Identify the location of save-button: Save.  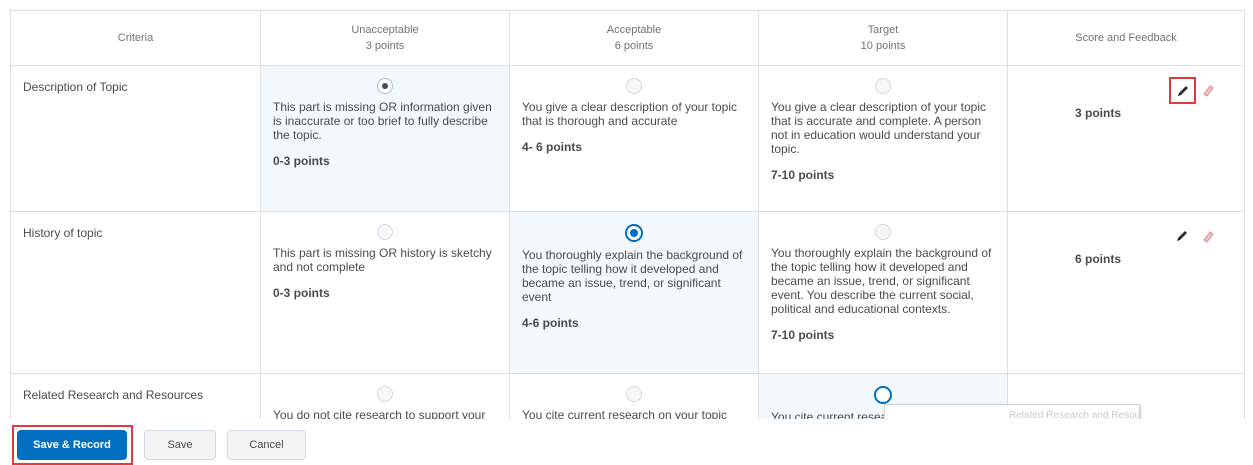
(180, 445).